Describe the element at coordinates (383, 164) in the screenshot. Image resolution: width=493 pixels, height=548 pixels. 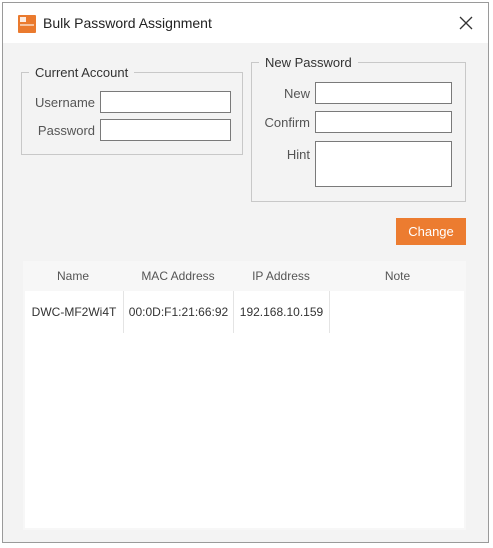
I see `hint-textarea` at that location.